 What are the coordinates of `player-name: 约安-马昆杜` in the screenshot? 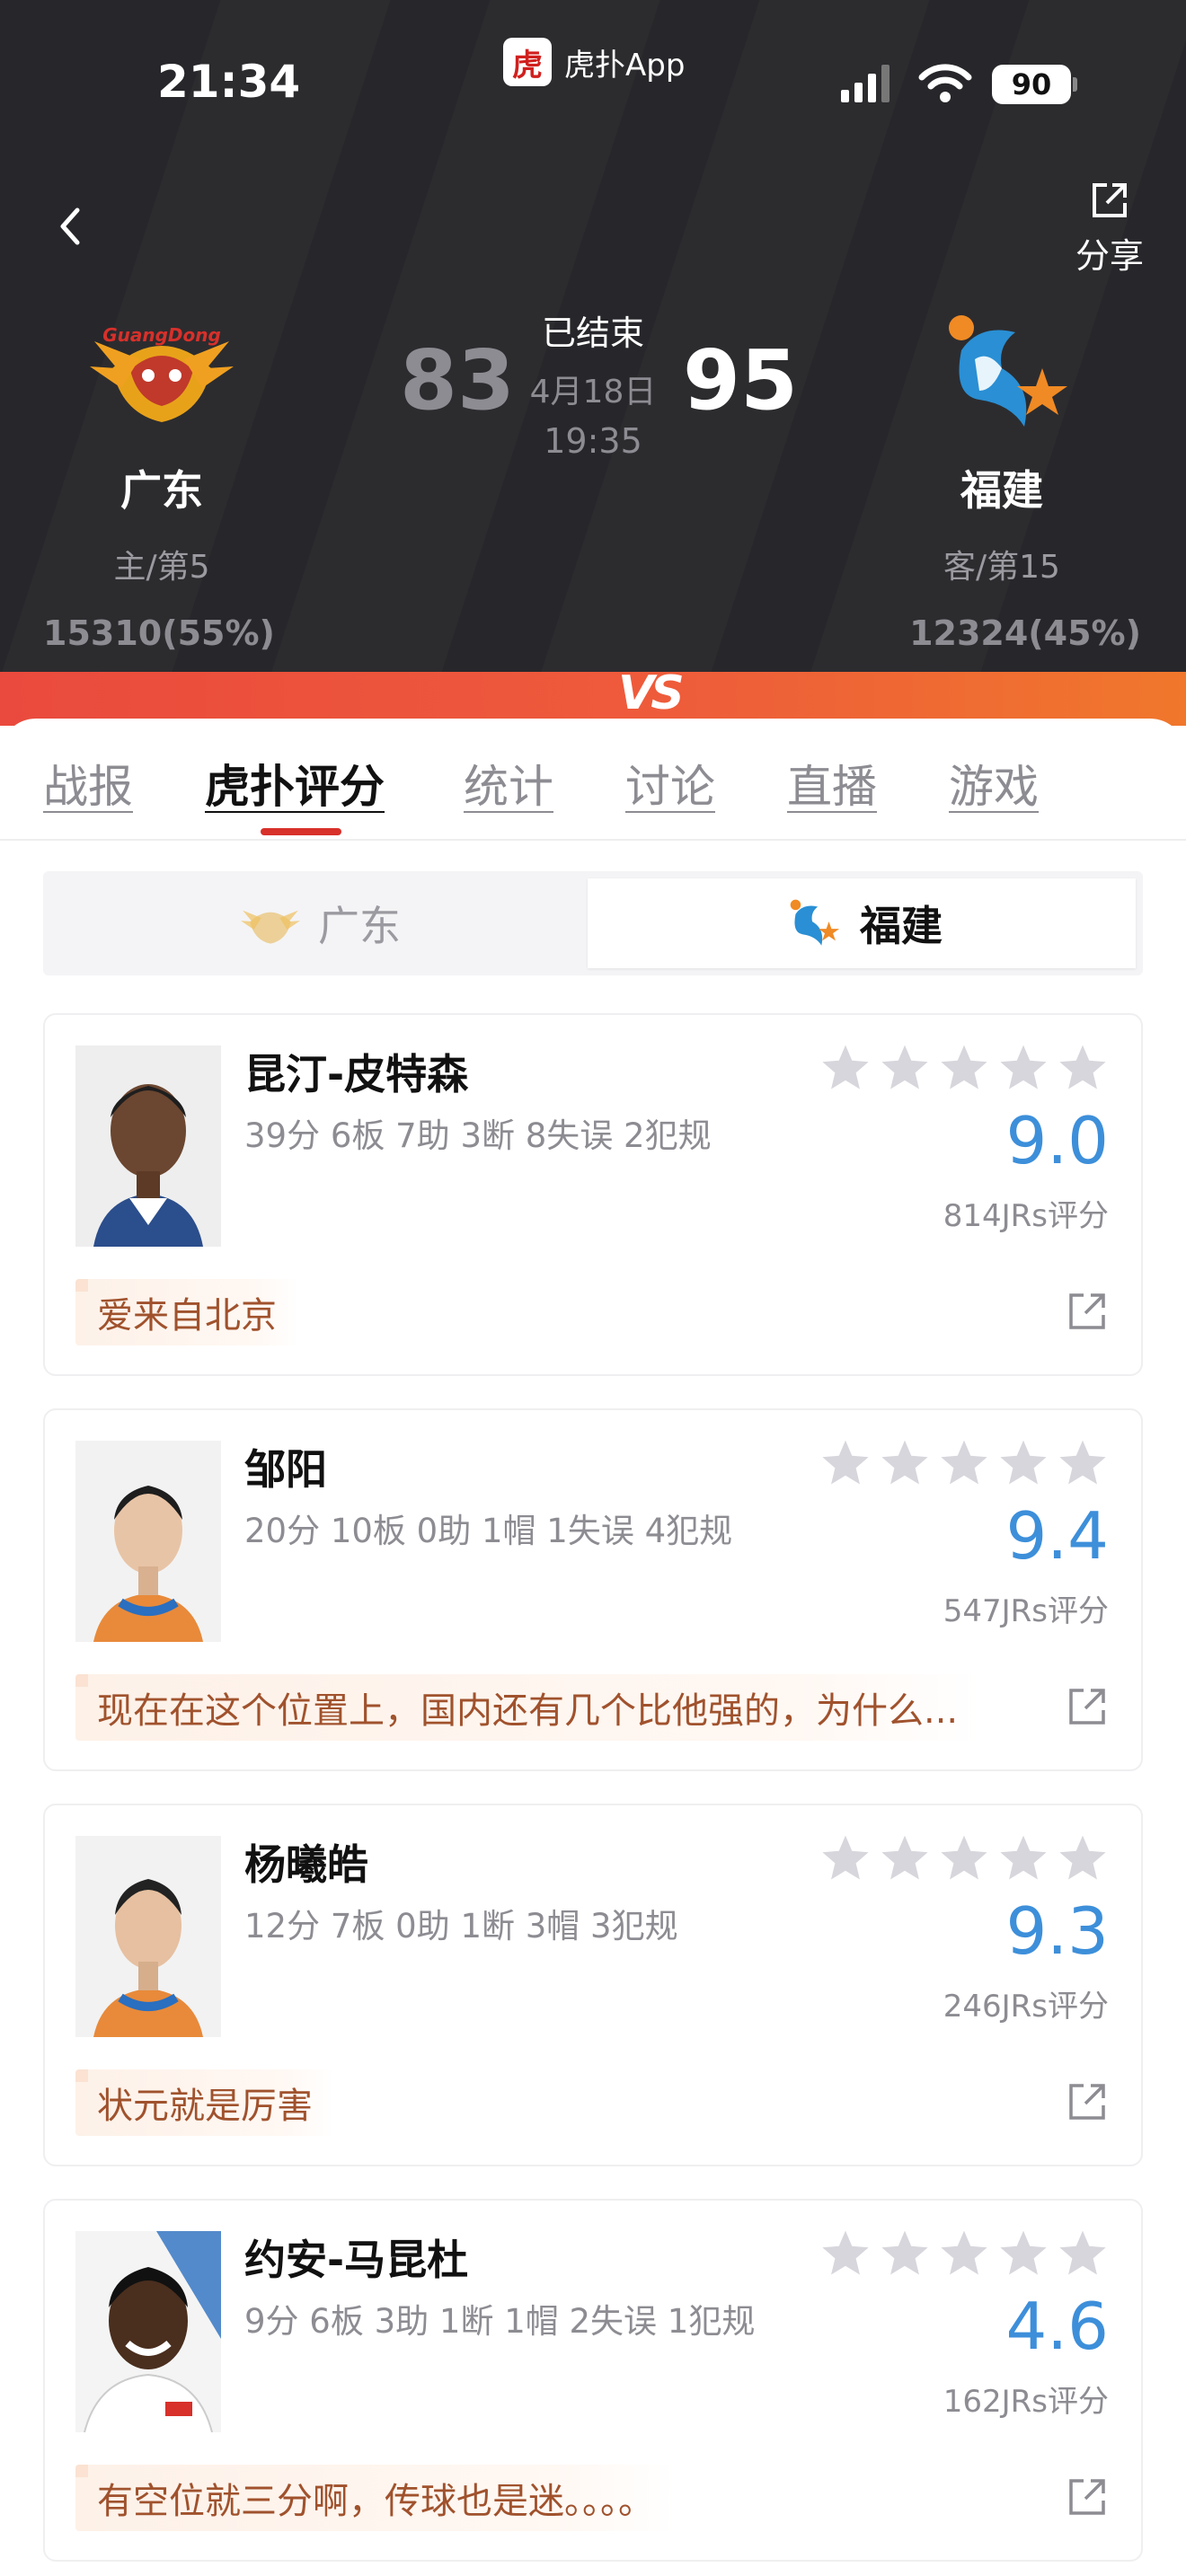 It's located at (356, 2260).